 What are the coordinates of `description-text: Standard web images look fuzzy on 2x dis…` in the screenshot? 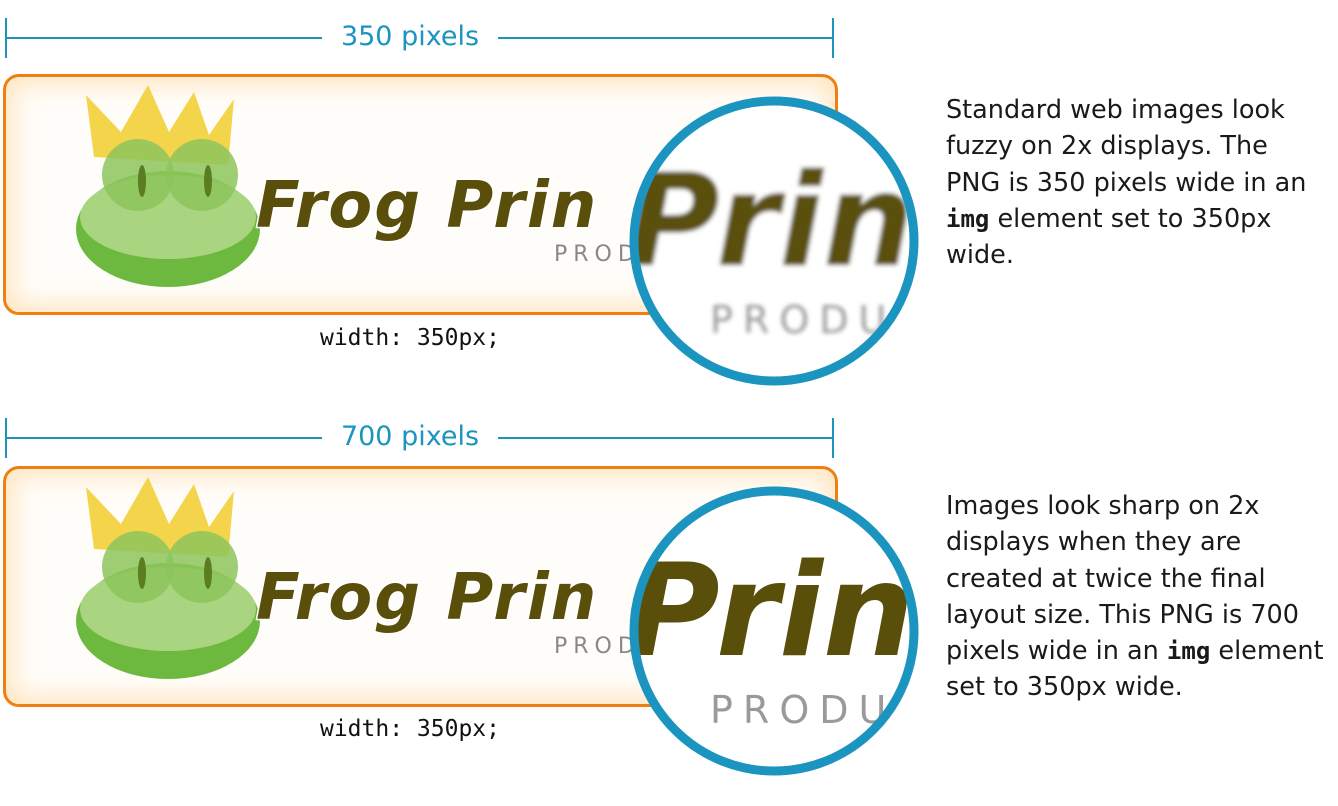 It's located at (1126, 146).